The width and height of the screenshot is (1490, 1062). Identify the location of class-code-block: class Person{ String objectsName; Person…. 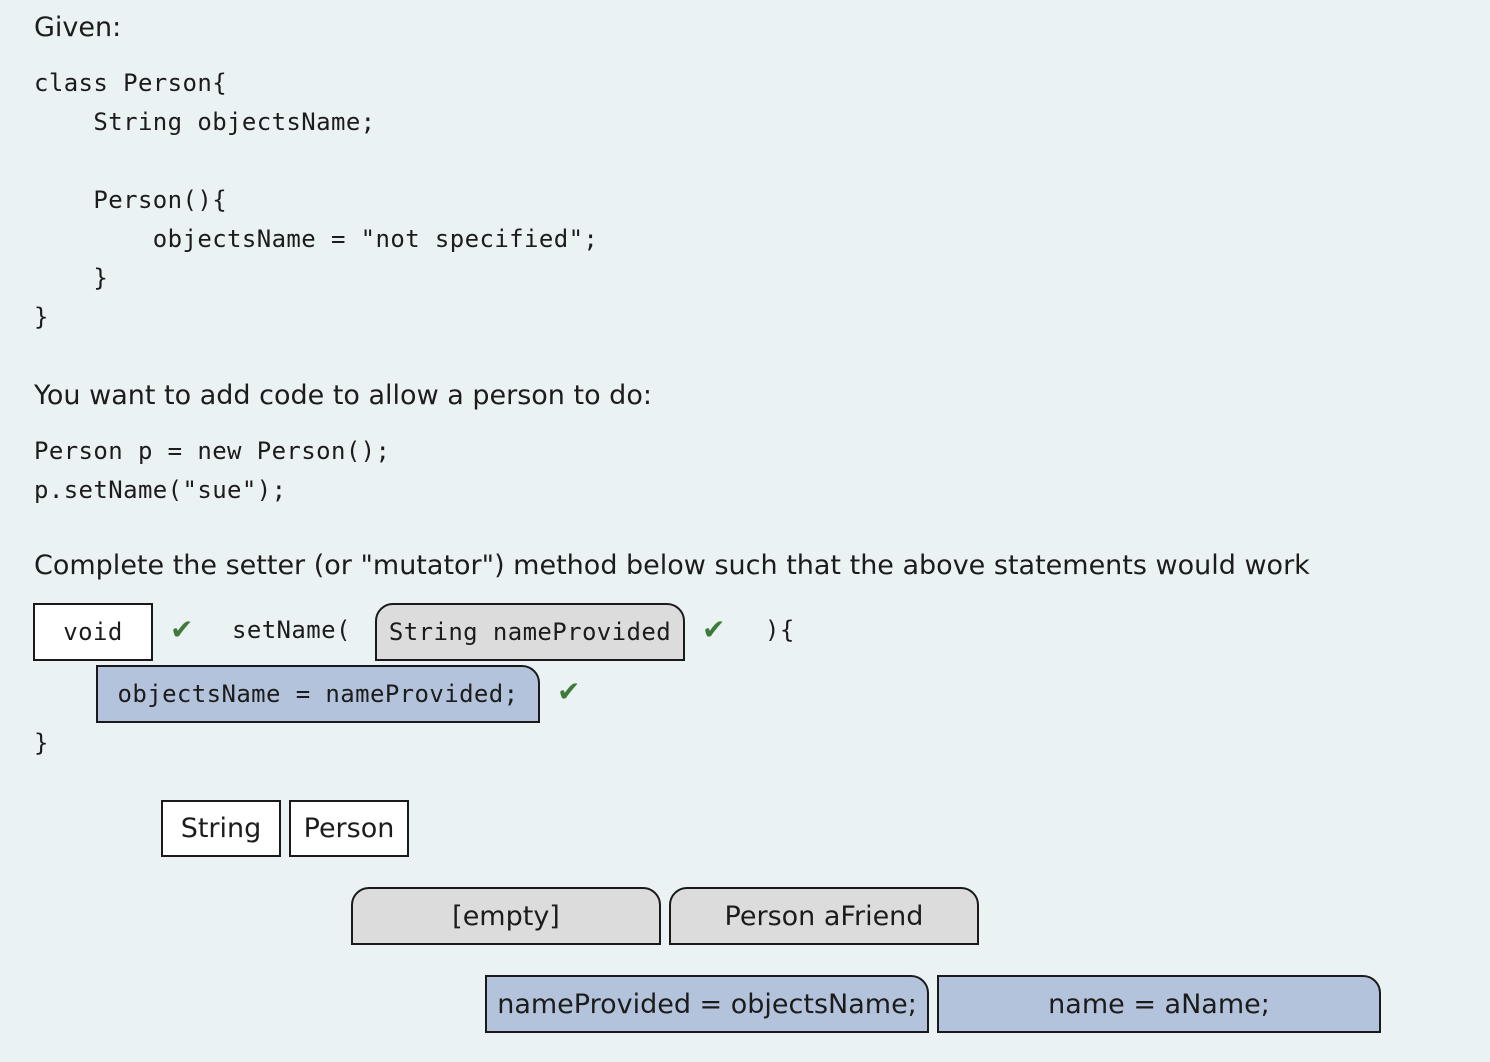
(316, 200).